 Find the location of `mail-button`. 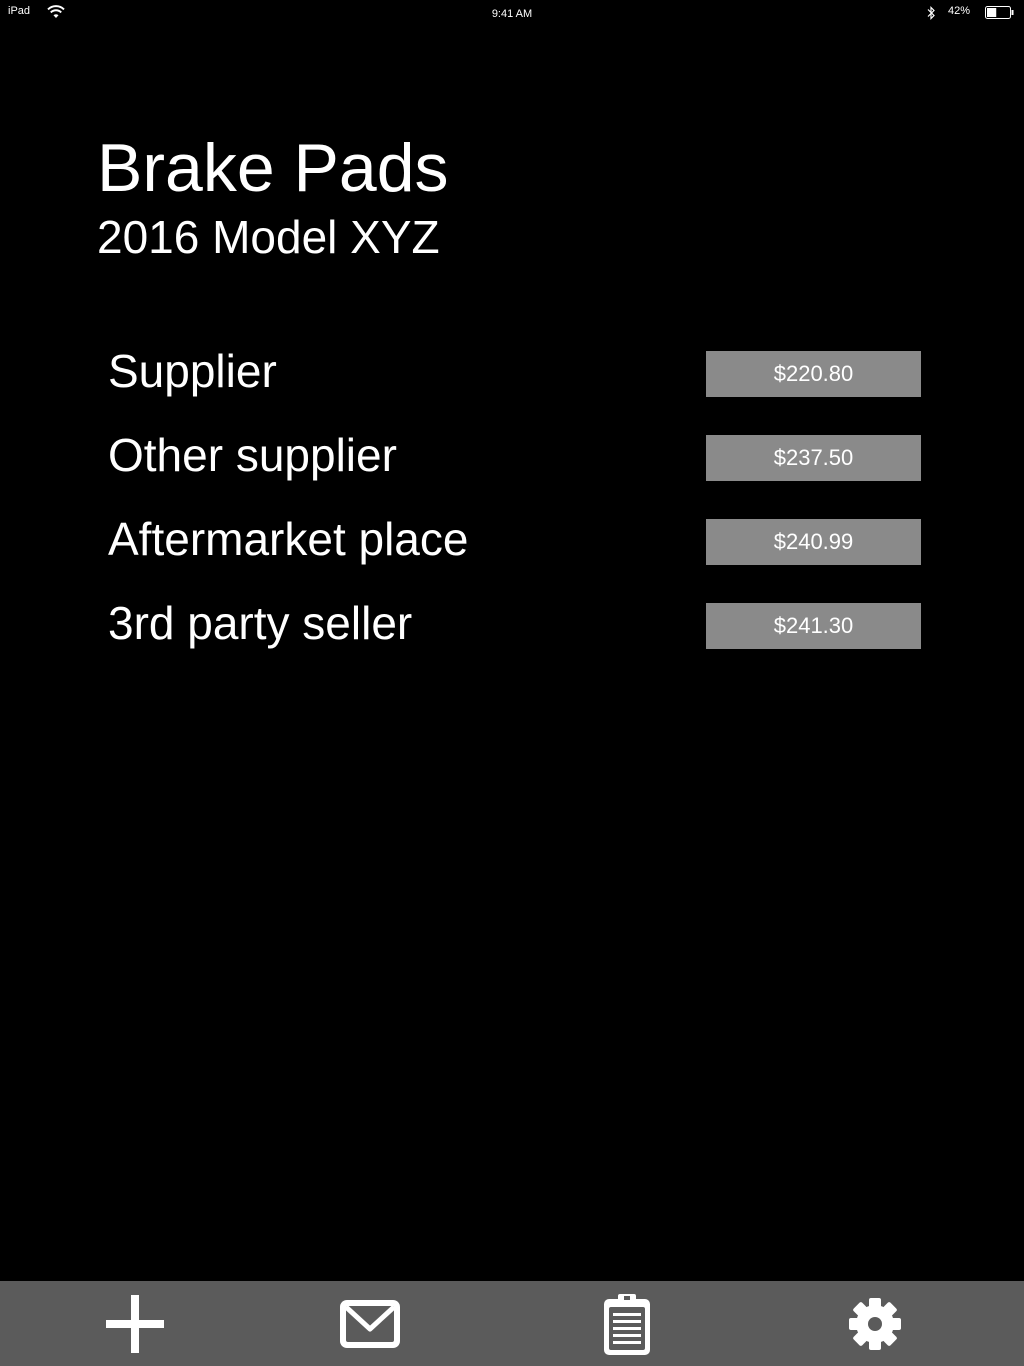

mail-button is located at coordinates (370, 1324).